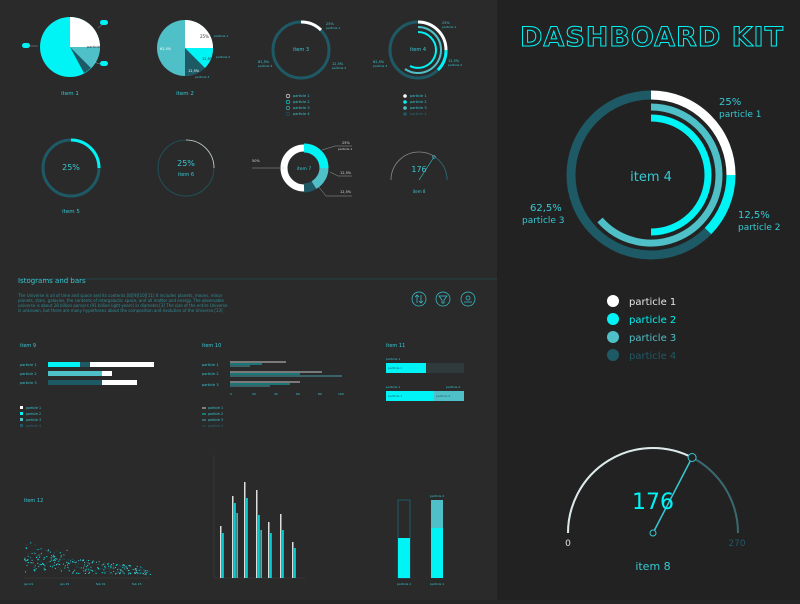  Describe the element at coordinates (652, 302) in the screenshot. I see `legend-particle-1: particle 1` at that location.